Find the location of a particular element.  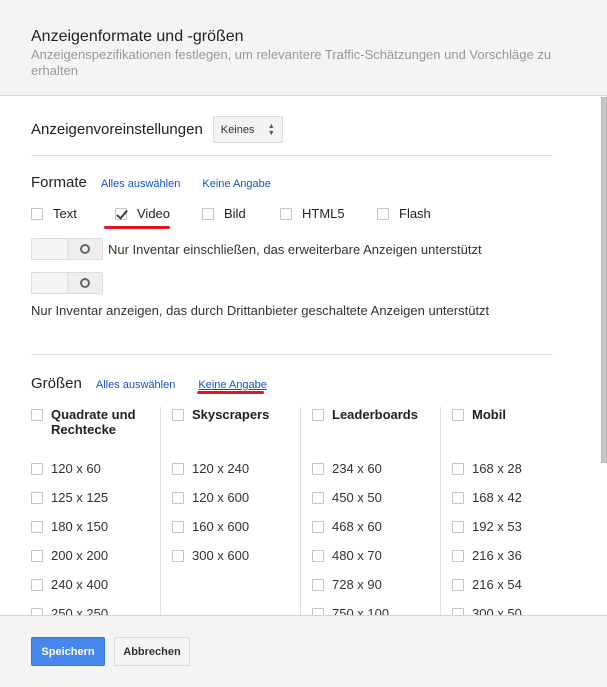

formats-header: Formate Alles auswählen Keine Angabe is located at coordinates (151, 182).